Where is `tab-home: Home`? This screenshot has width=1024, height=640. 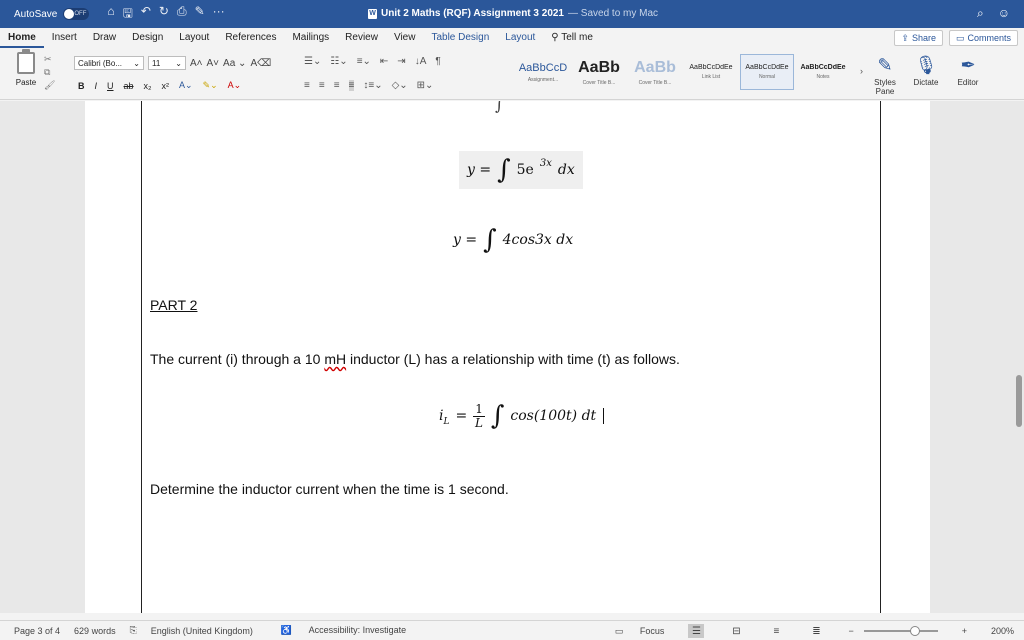 tab-home: Home is located at coordinates (22, 38).